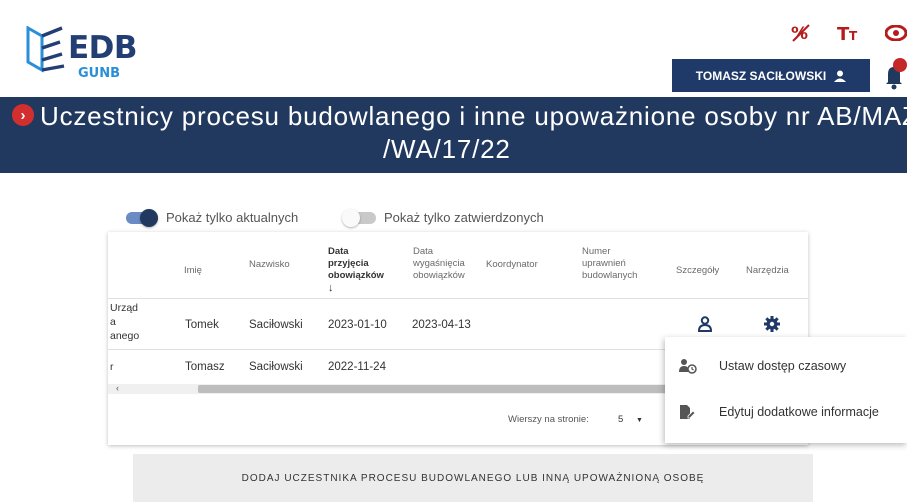 This screenshot has height=503, width=907. What do you see at coordinates (687, 412) in the screenshot?
I see `edit-document-icon` at bounding box center [687, 412].